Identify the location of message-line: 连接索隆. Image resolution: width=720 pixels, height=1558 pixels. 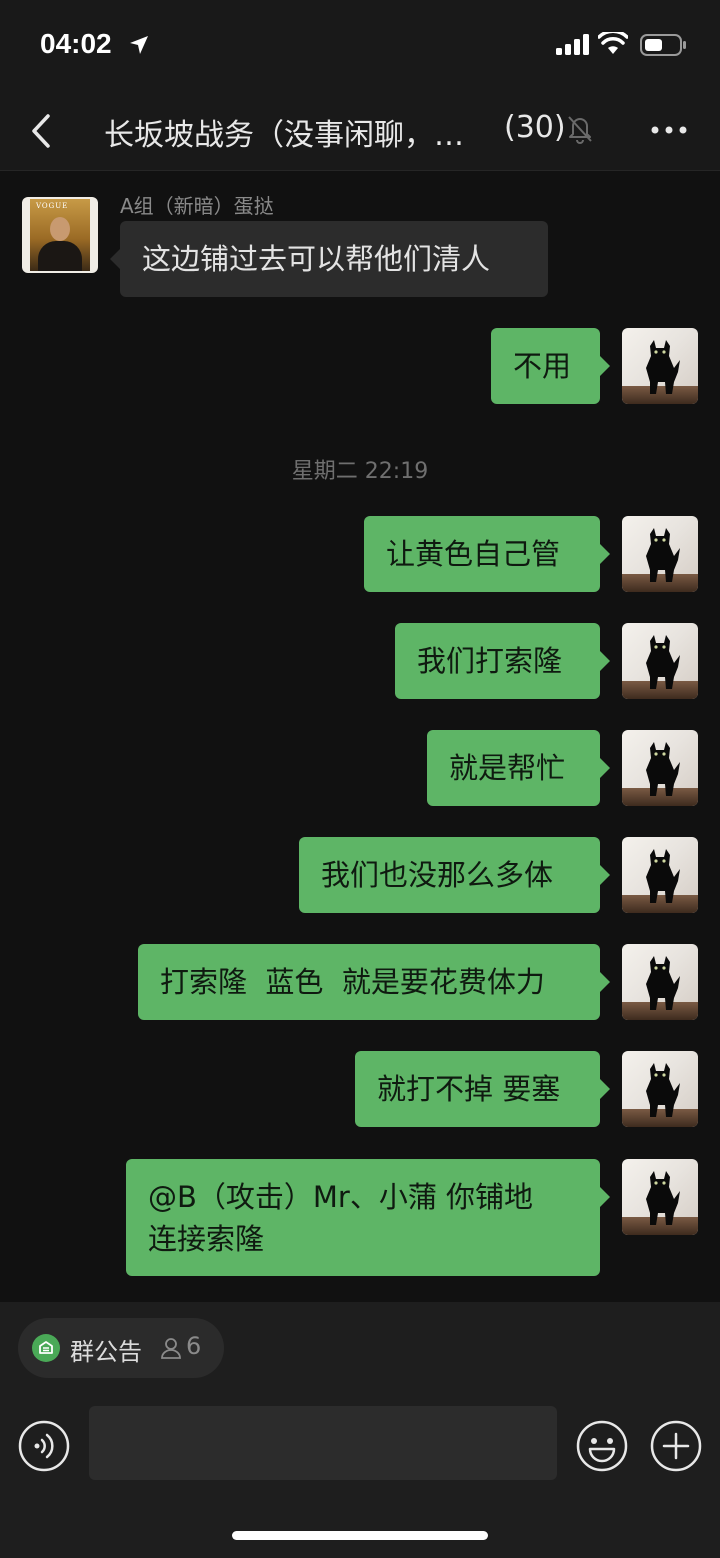
(206, 1238).